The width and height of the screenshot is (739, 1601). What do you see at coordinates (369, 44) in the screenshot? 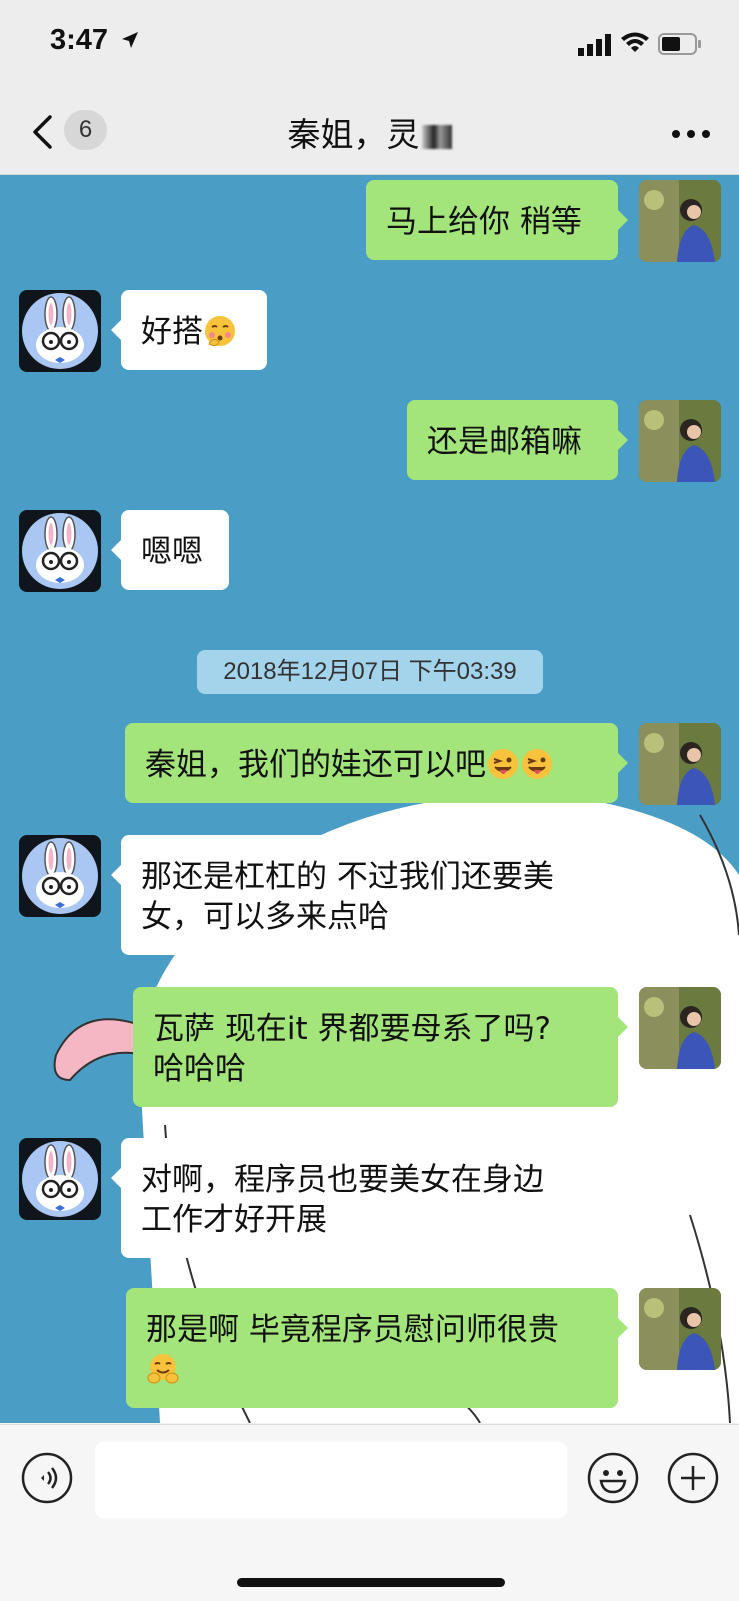
I see `status-bar: 3:47` at bounding box center [369, 44].